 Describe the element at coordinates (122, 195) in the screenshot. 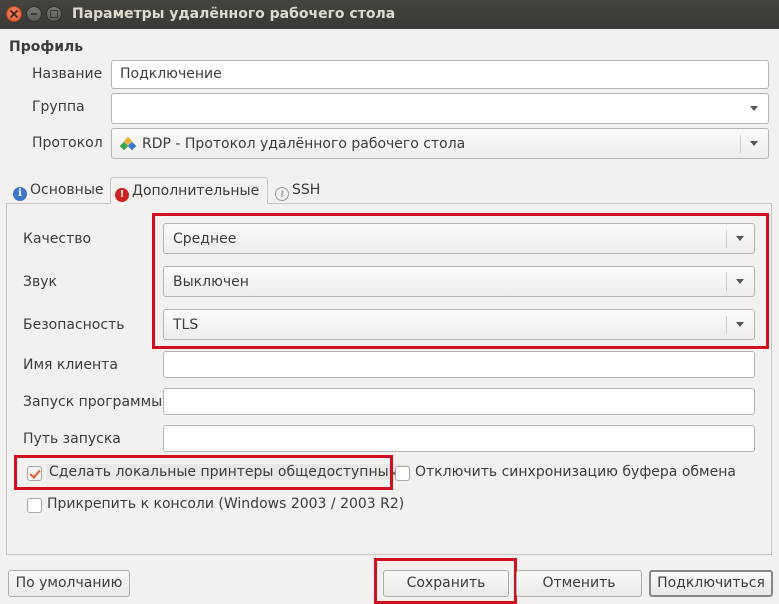

I see `warning-icon: !` at that location.